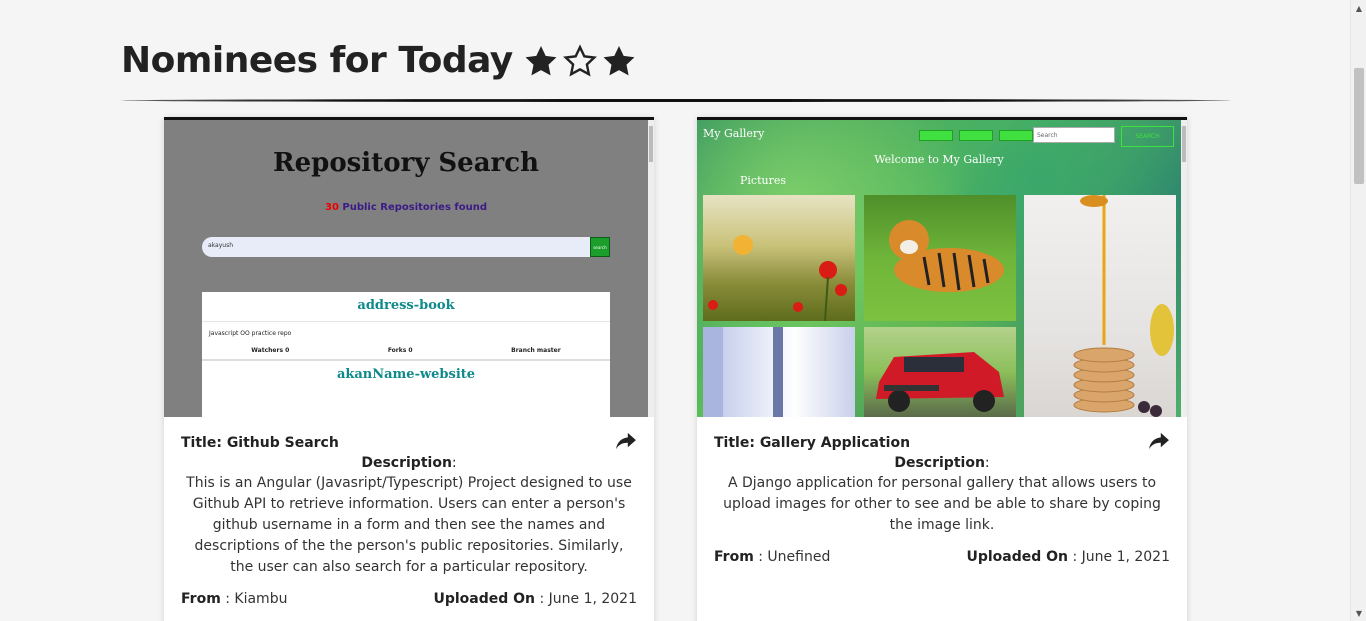 This screenshot has height=621, width=1366. What do you see at coordinates (779, 372) in the screenshot?
I see `photo-window` at bounding box center [779, 372].